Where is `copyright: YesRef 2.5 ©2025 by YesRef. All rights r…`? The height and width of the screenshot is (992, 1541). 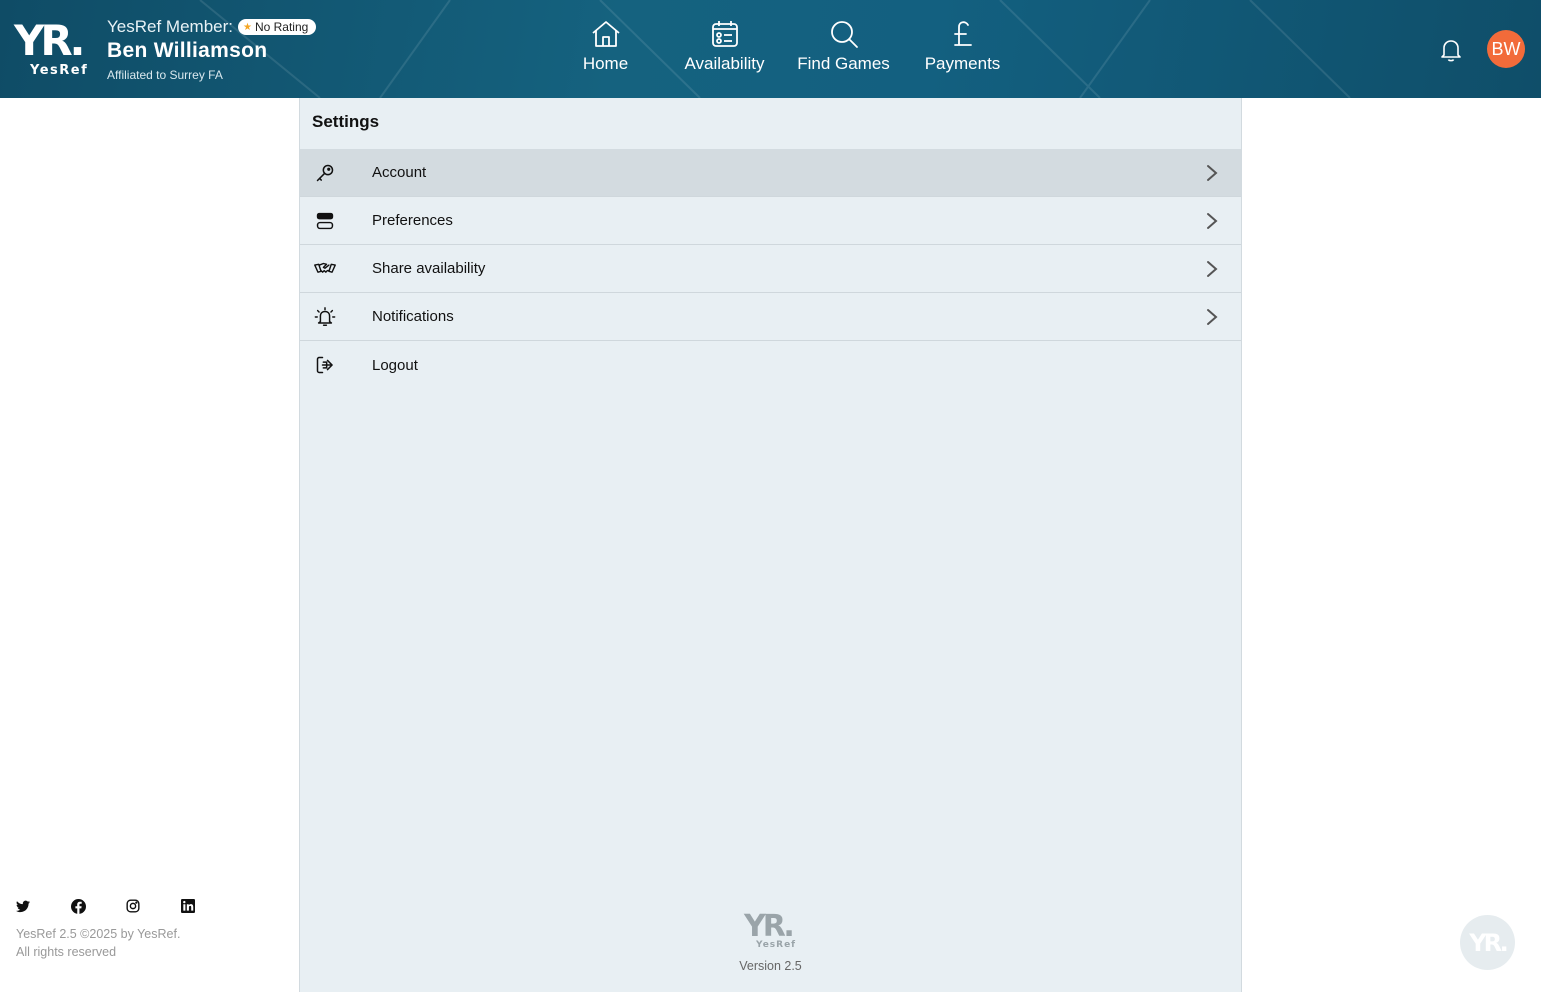
copyright: YesRef 2.5 ©2025 by YesRef. All rights r… is located at coordinates (98, 943).